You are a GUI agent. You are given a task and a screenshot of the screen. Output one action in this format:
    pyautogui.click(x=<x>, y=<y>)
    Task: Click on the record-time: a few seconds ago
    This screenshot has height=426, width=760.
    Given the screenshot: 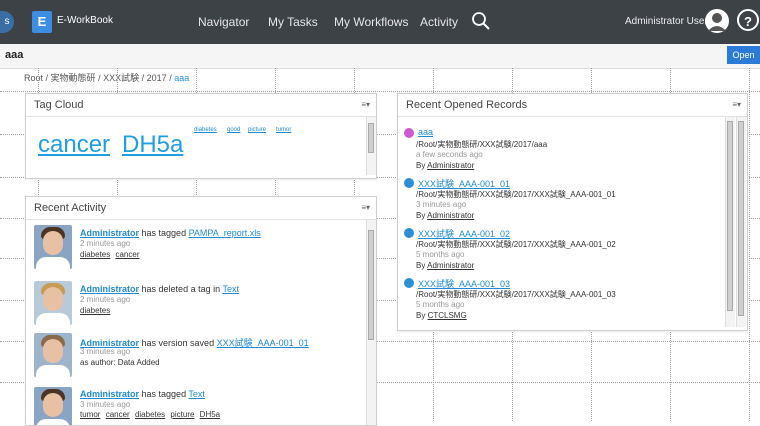 What is the action you would take?
    pyautogui.click(x=449, y=154)
    